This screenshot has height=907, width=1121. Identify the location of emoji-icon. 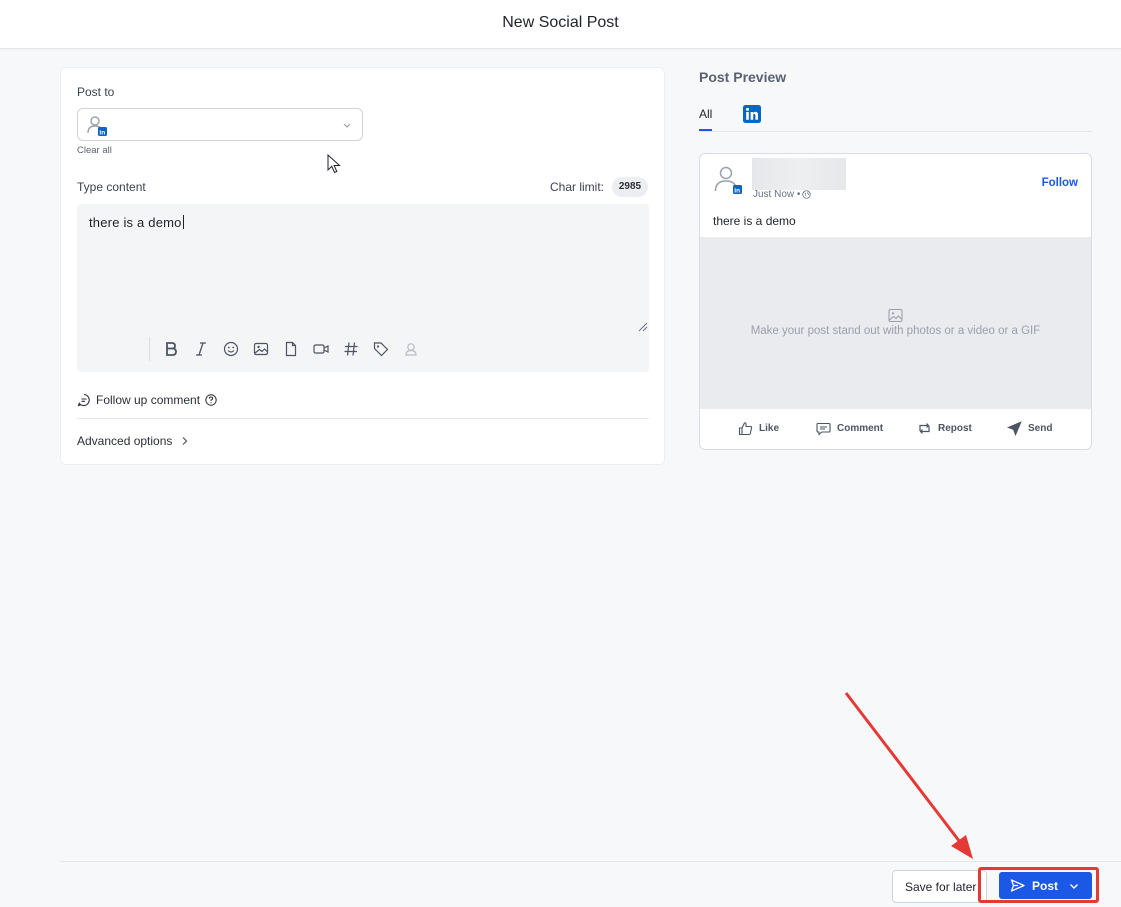
(231, 349).